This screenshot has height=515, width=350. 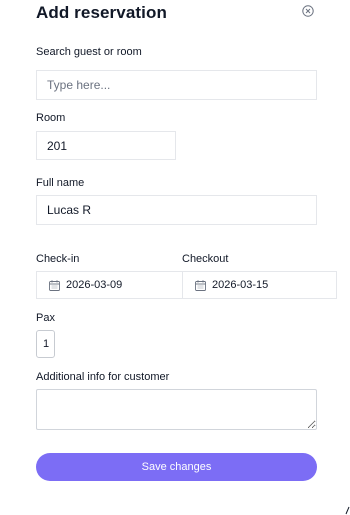 What do you see at coordinates (58, 259) in the screenshot?
I see `check-in-label: Check-in` at bounding box center [58, 259].